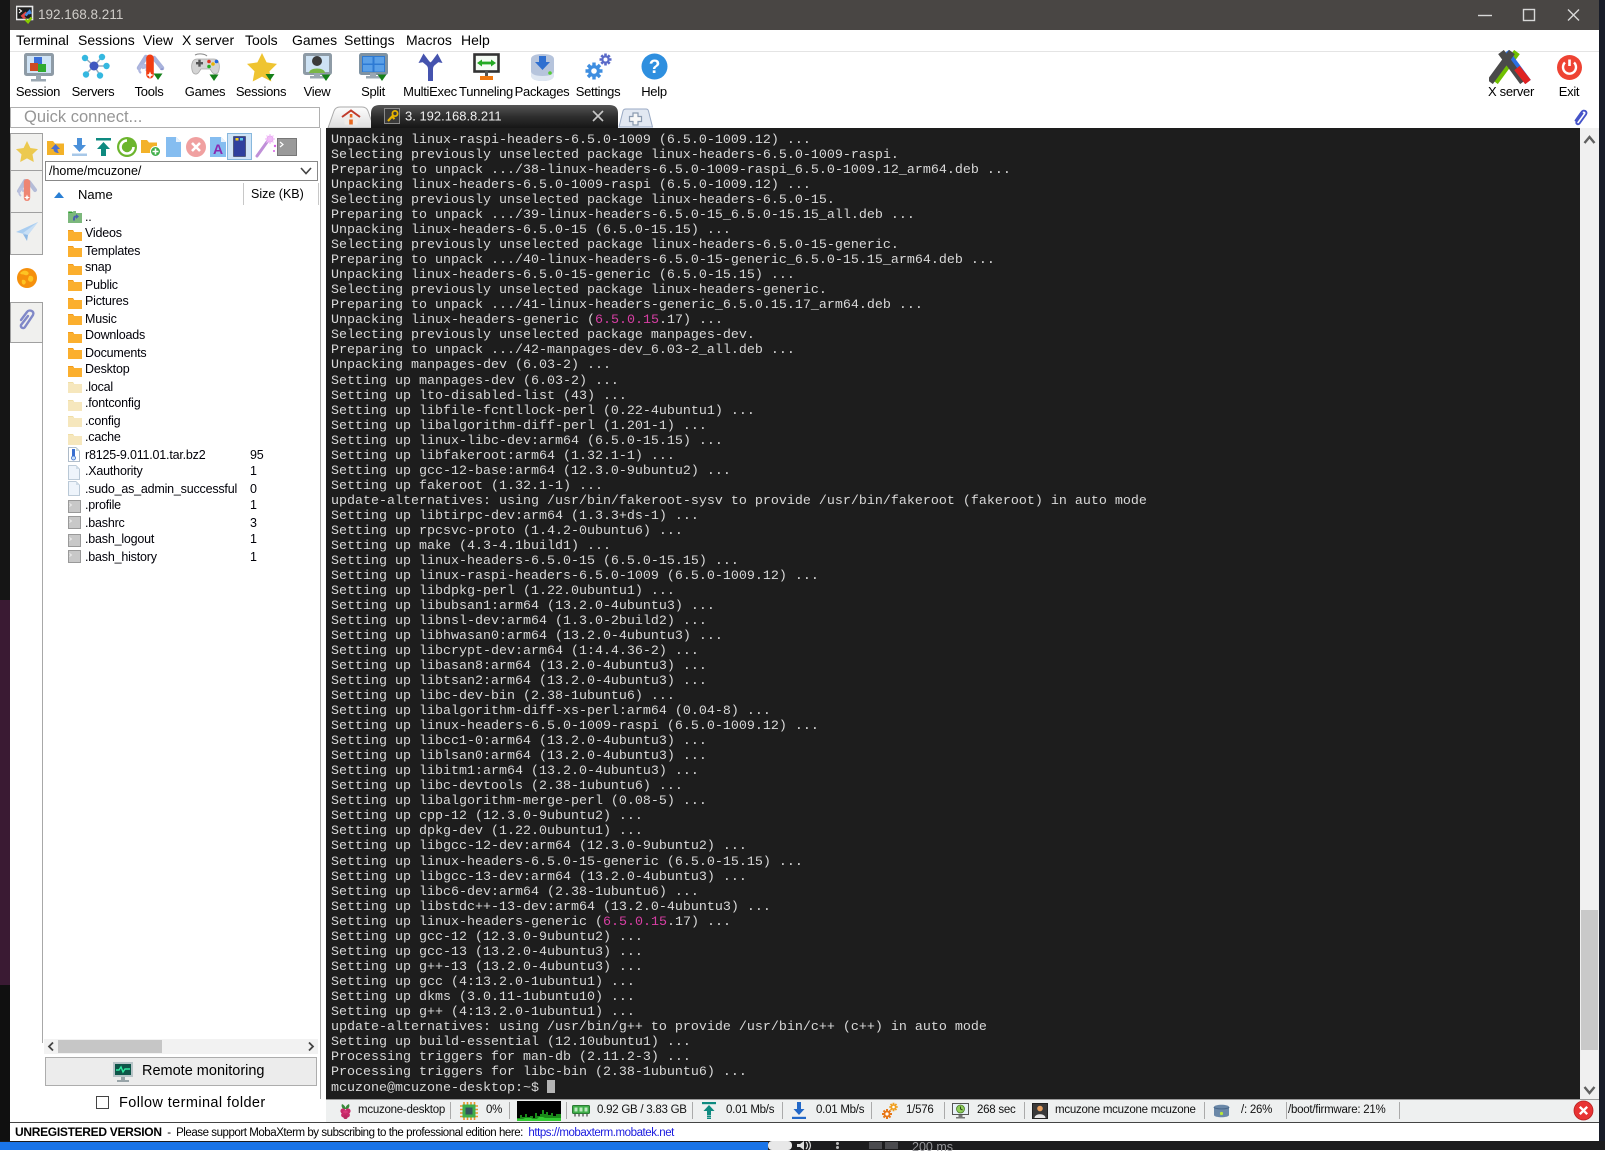 The image size is (1605, 1154). What do you see at coordinates (218, 149) in the screenshot?
I see `svg-text: A` at bounding box center [218, 149].